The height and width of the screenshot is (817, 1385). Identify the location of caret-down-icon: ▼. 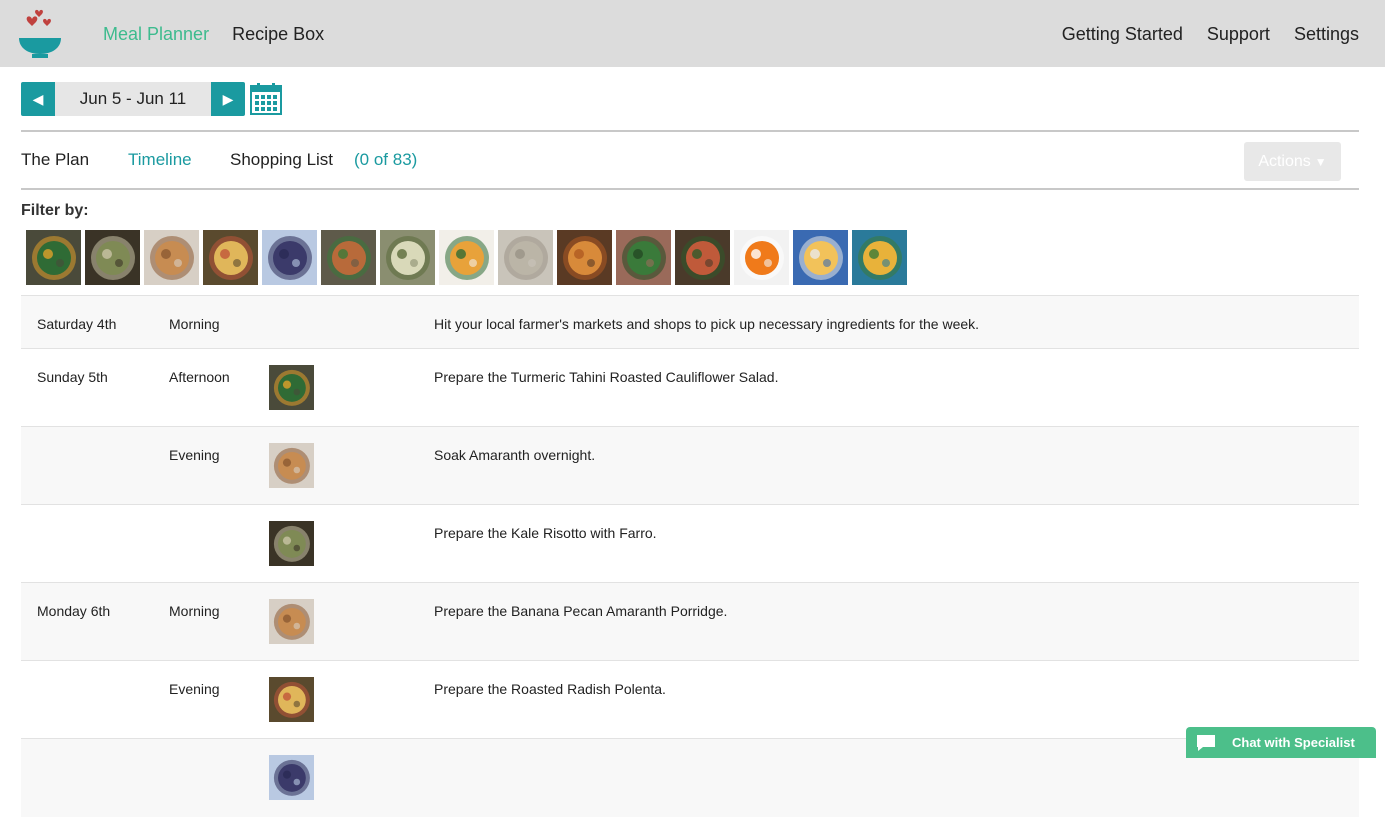
(1320, 161).